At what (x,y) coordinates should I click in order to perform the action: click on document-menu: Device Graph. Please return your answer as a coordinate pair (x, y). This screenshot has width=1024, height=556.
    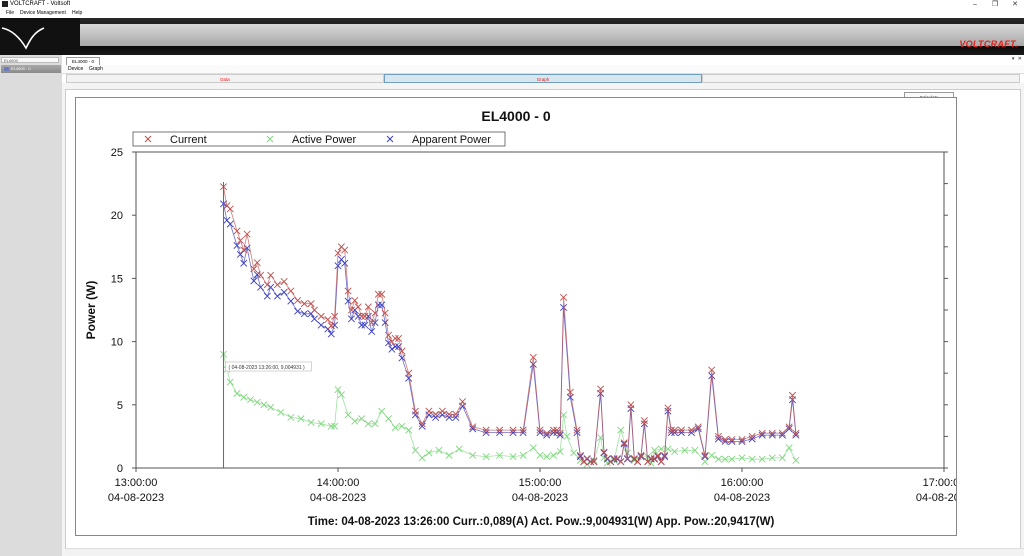
    Looking at the image, I should click on (543, 69).